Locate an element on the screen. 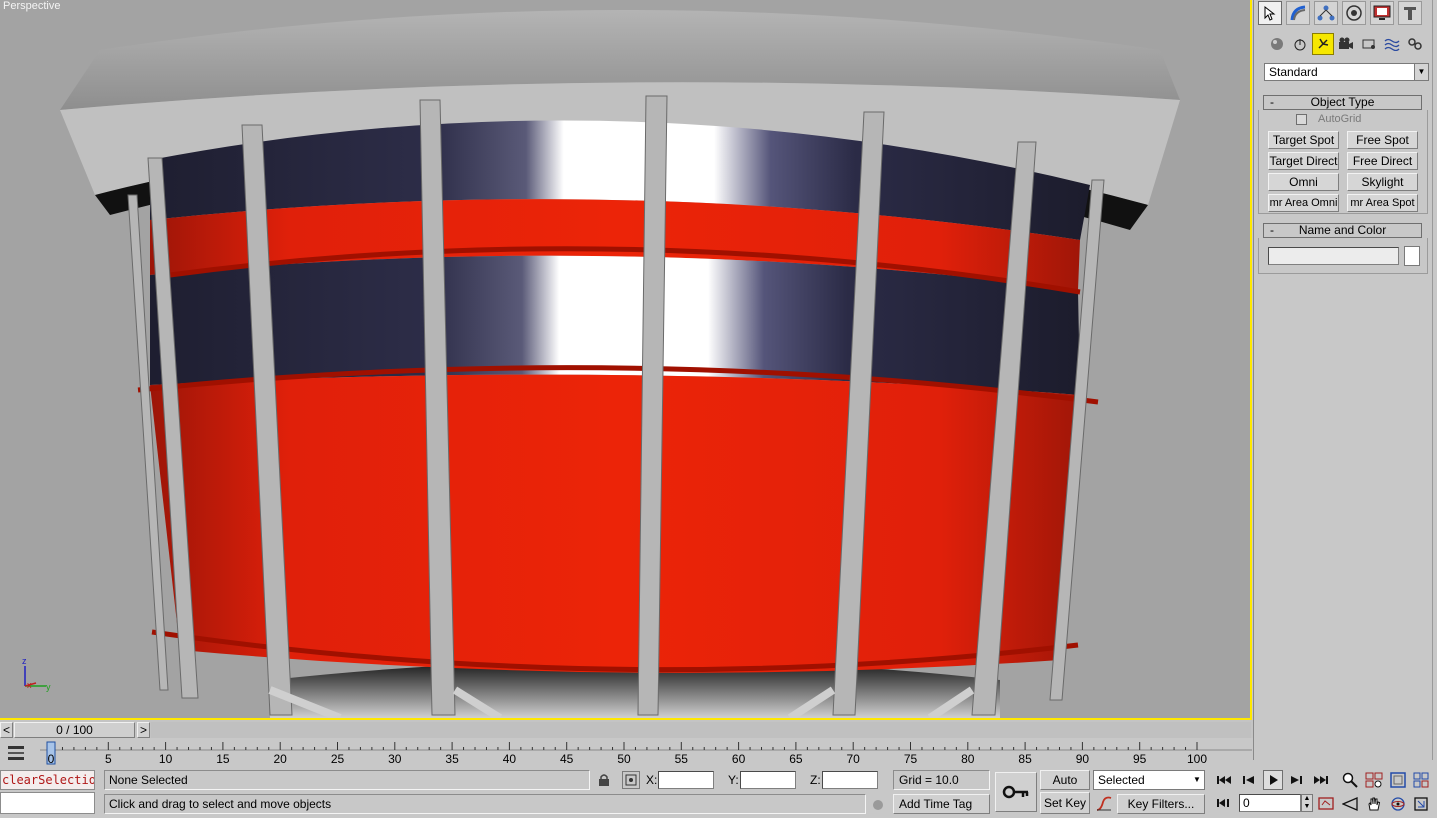 This screenshot has height=818, width=1437. ruler-tick-label: 80 is located at coordinates (968, 759).